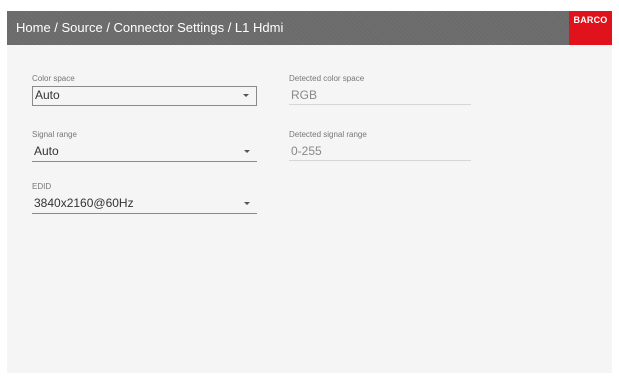  Describe the element at coordinates (42, 186) in the screenshot. I see `edid-label: EDID` at that location.